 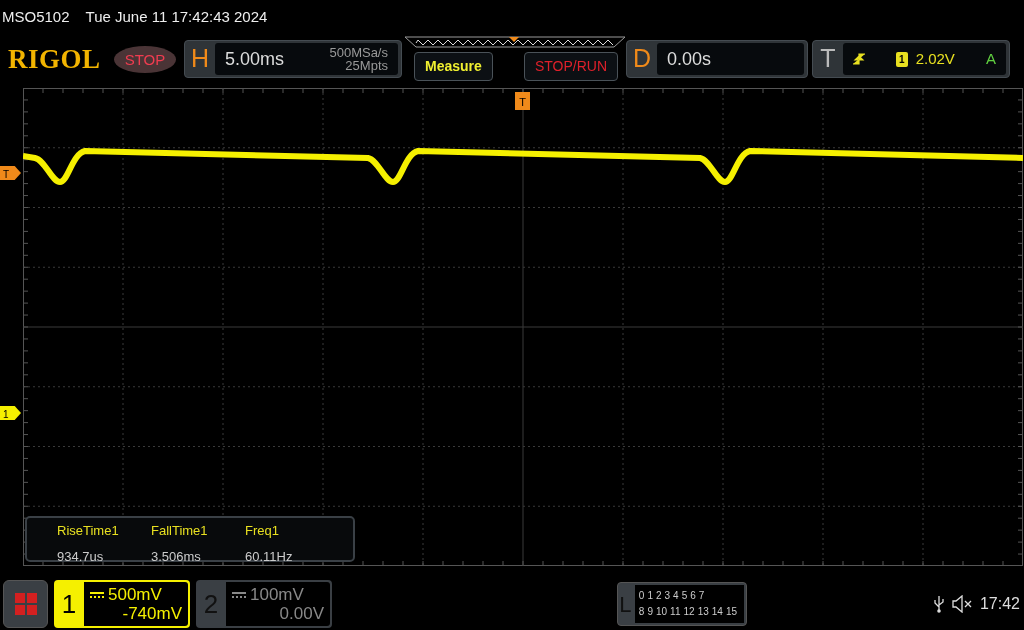 What do you see at coordinates (176, 17) in the screenshot?
I see `date-time: Tue June 11 17:42:43 2024` at bounding box center [176, 17].